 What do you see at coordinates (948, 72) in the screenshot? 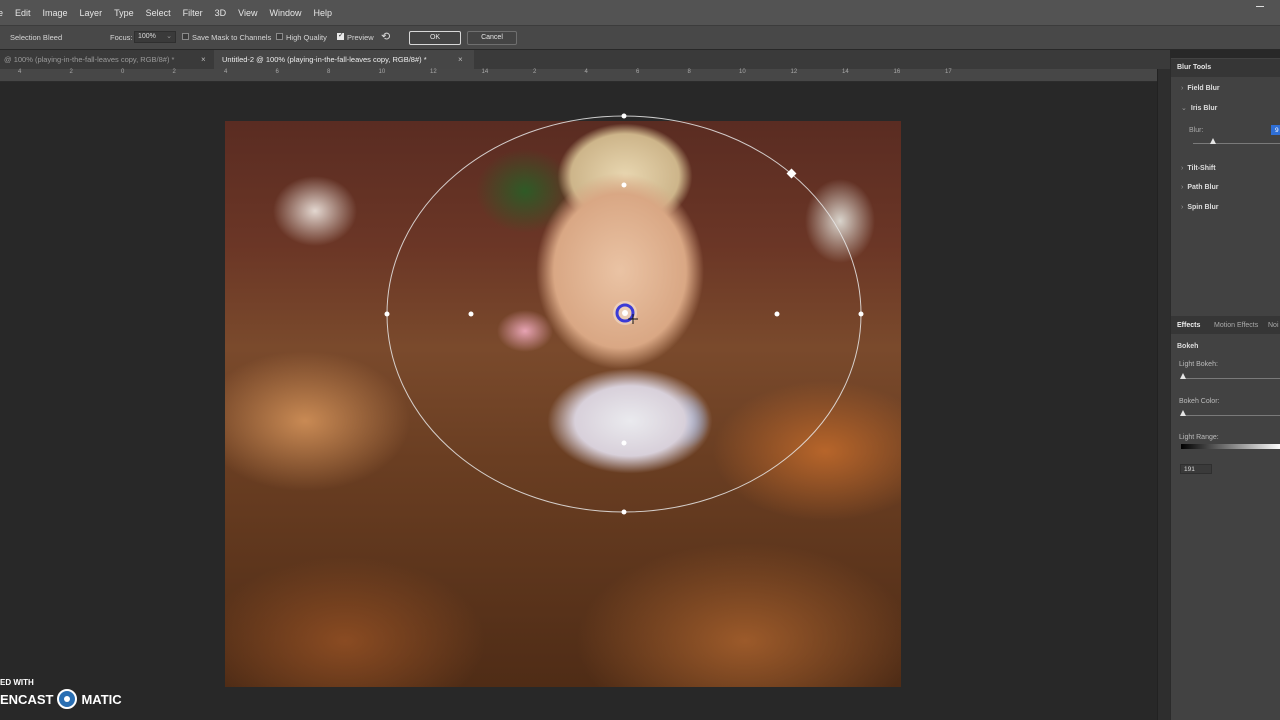
I see `ruler-tick-label: 17` at bounding box center [948, 72].